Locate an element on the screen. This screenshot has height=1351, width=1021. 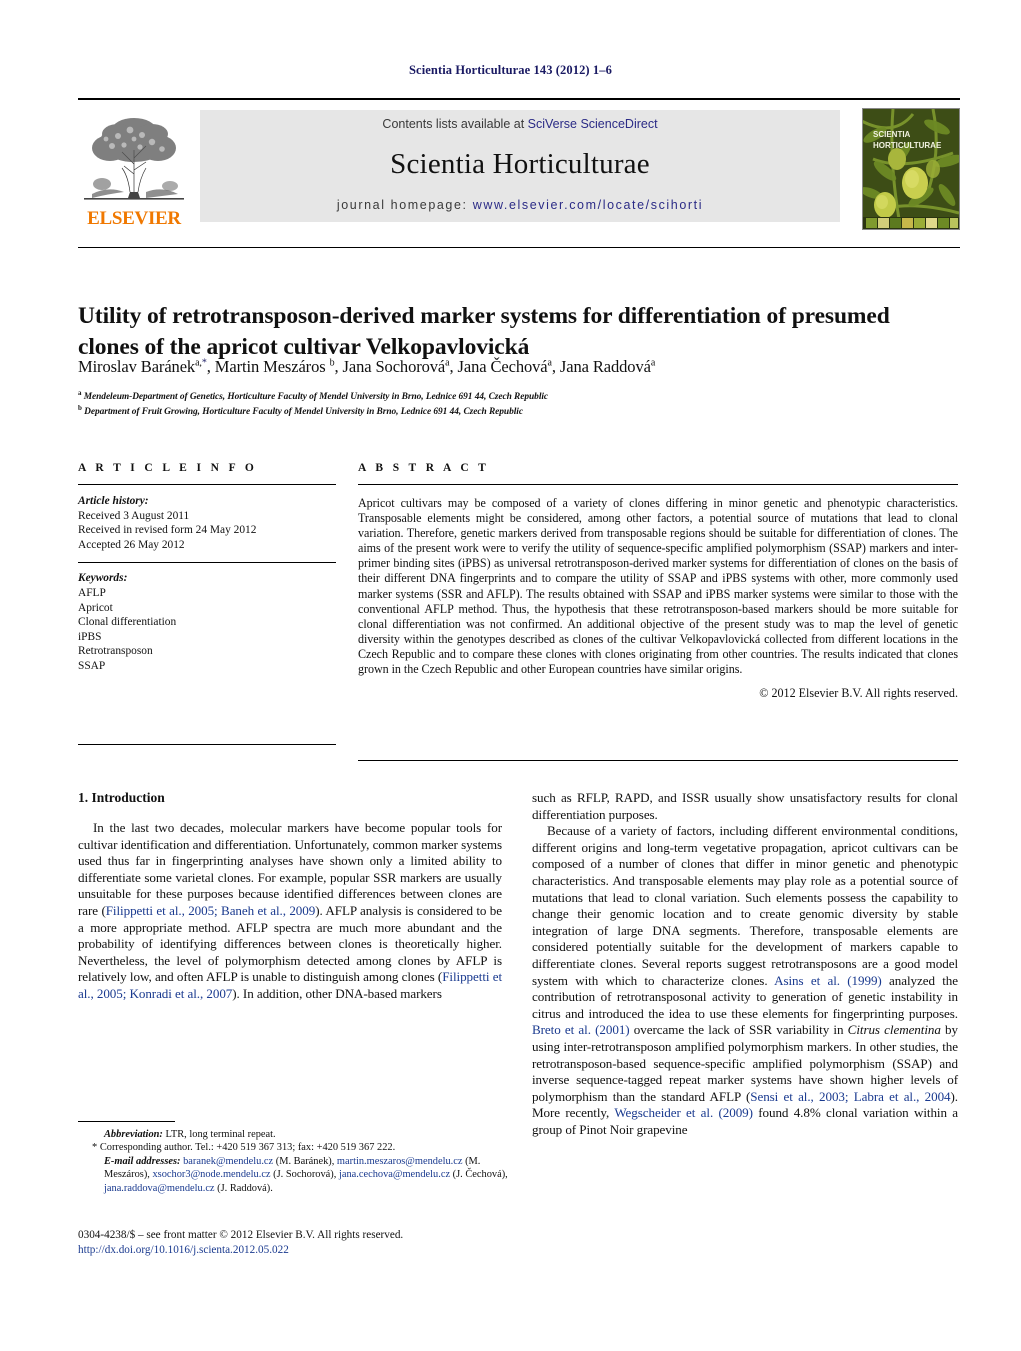
journal-cover-image: SCIENTIA HORTICULTURAE is located at coordinates (911, 169).